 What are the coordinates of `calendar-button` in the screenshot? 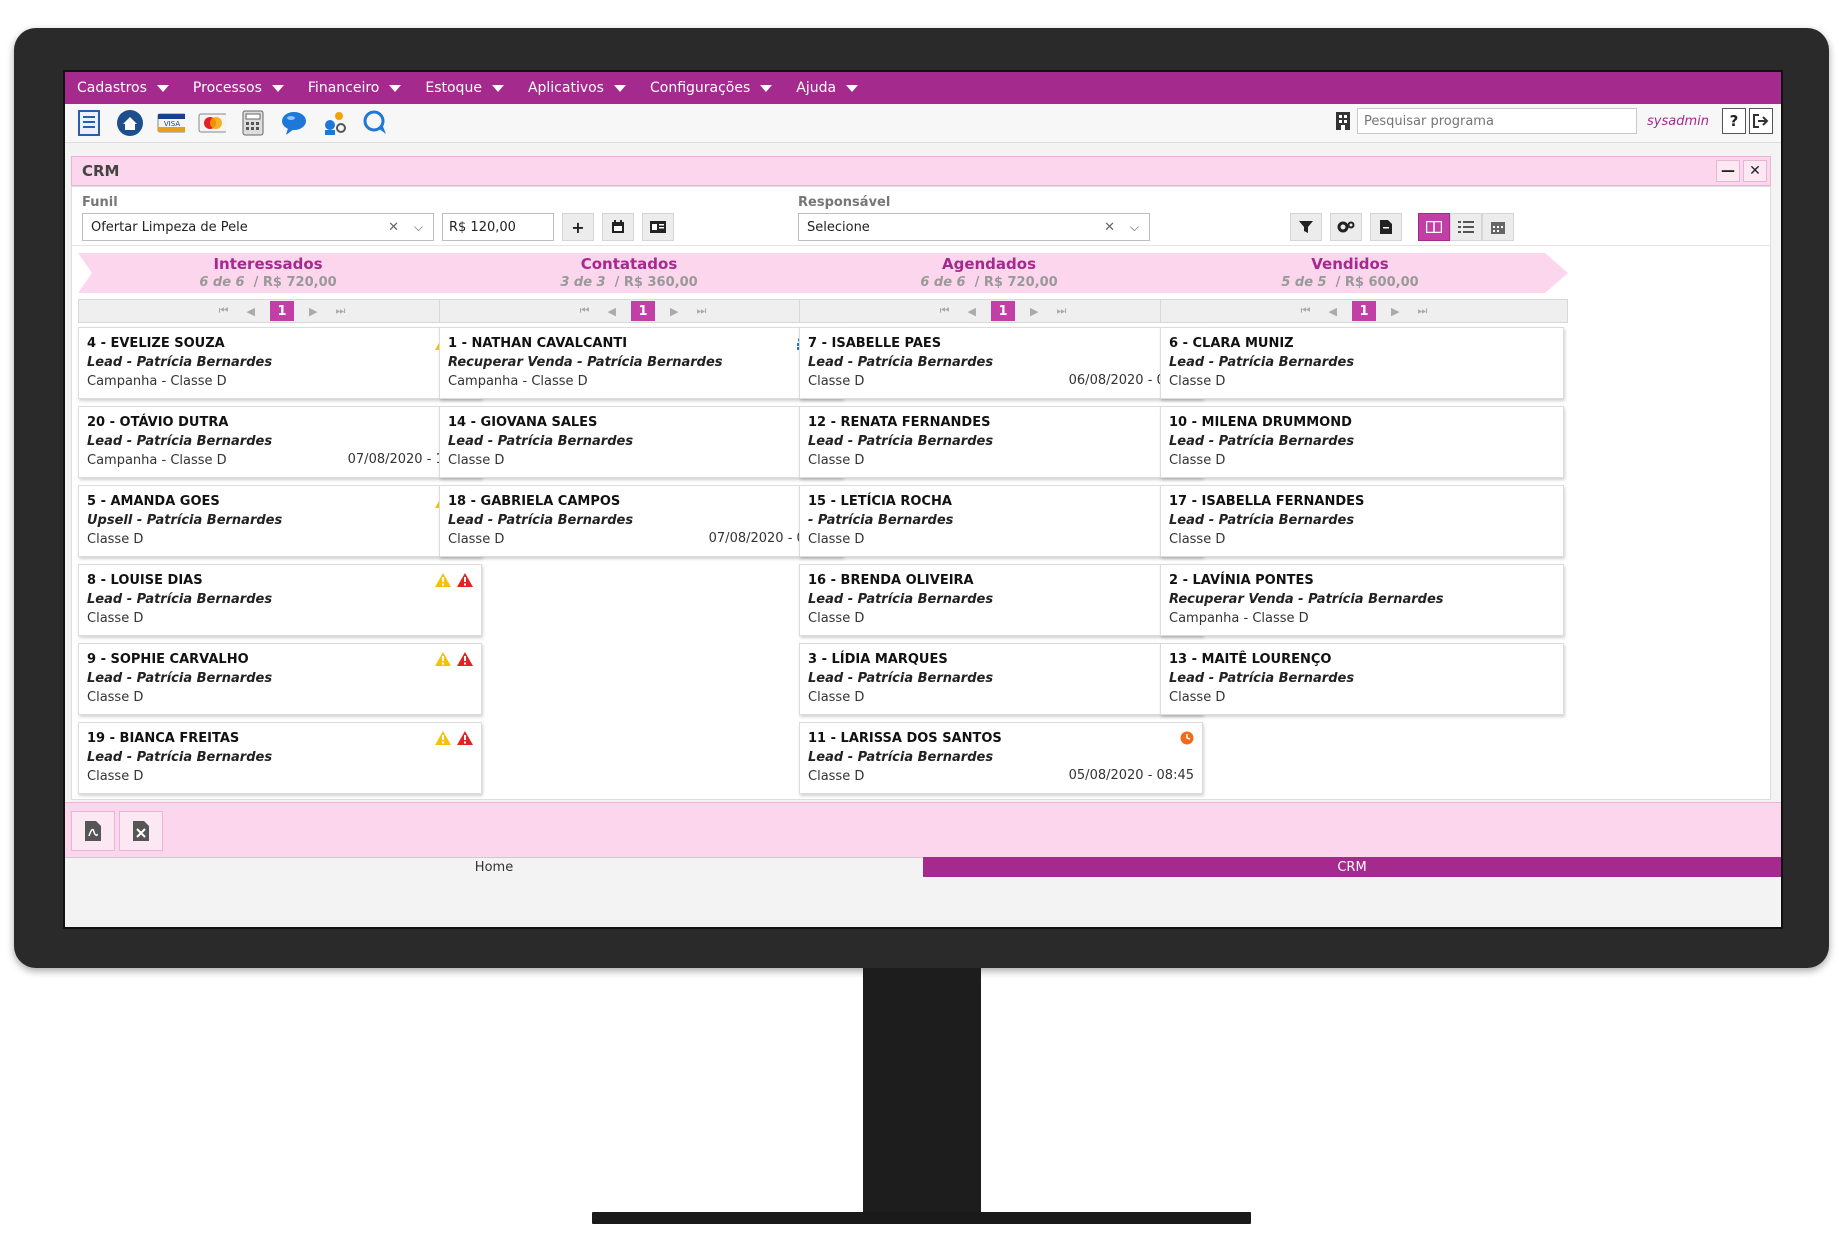 It's located at (618, 227).